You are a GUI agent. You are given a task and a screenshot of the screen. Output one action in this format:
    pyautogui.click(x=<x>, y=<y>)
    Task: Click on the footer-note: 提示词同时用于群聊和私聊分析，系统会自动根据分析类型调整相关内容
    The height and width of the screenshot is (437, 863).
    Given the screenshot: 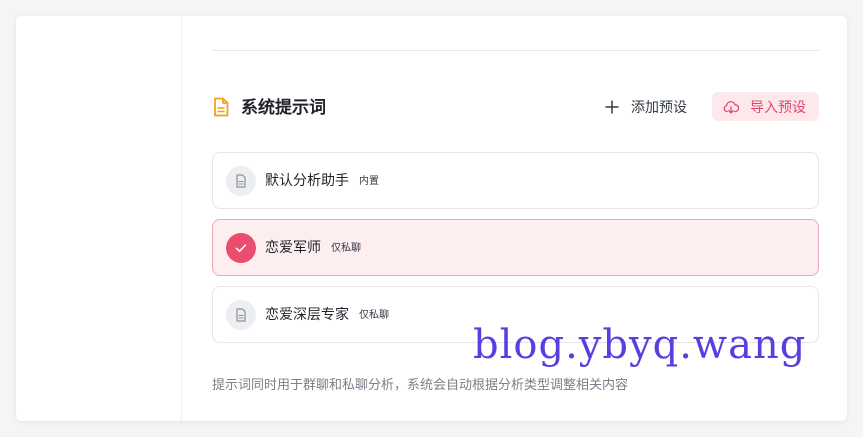 What is the action you would take?
    pyautogui.click(x=420, y=385)
    